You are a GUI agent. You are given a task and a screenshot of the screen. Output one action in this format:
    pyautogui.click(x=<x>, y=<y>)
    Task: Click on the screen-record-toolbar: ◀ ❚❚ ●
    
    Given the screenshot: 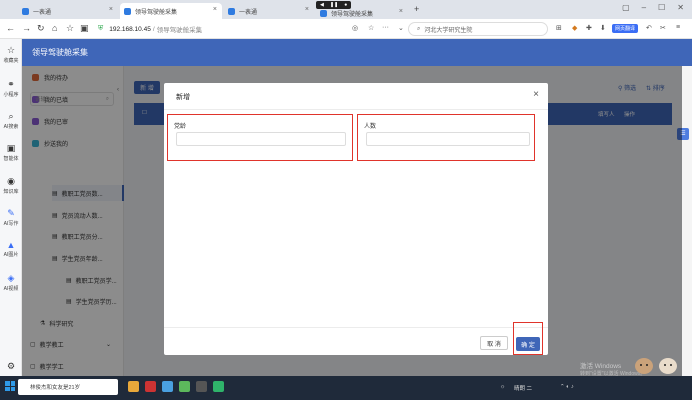 What is the action you would take?
    pyautogui.click(x=334, y=5)
    